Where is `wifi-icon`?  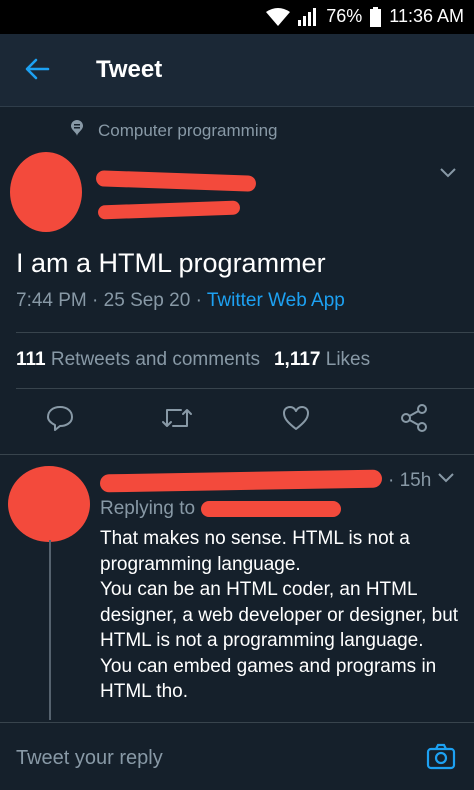
wifi-icon is located at coordinates (278, 16).